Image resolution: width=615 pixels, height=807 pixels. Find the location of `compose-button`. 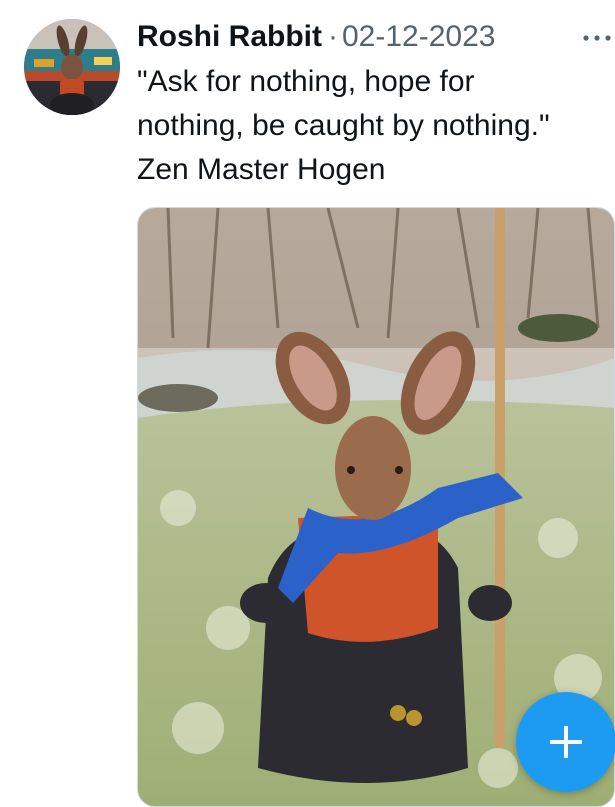

compose-button is located at coordinates (565, 742).